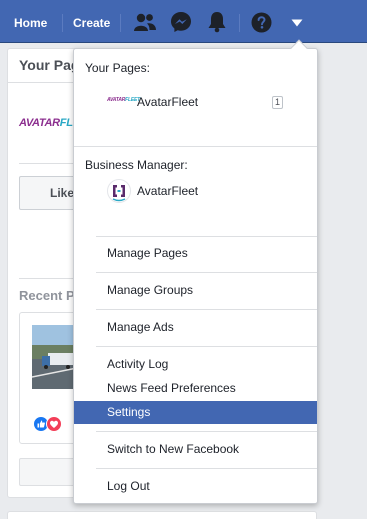 The width and height of the screenshot is (367, 519). Describe the element at coordinates (195, 412) in the screenshot. I see `settings-item: Settings` at that location.